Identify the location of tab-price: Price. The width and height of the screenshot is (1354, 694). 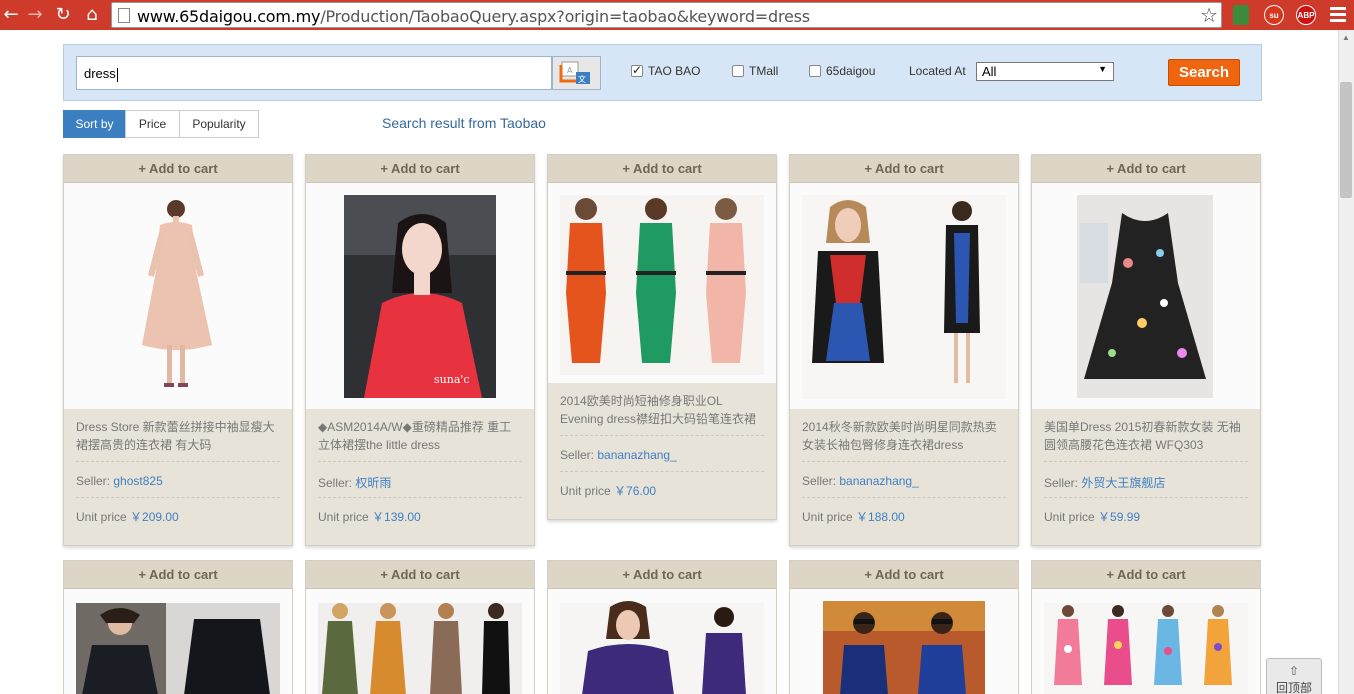
(152, 124).